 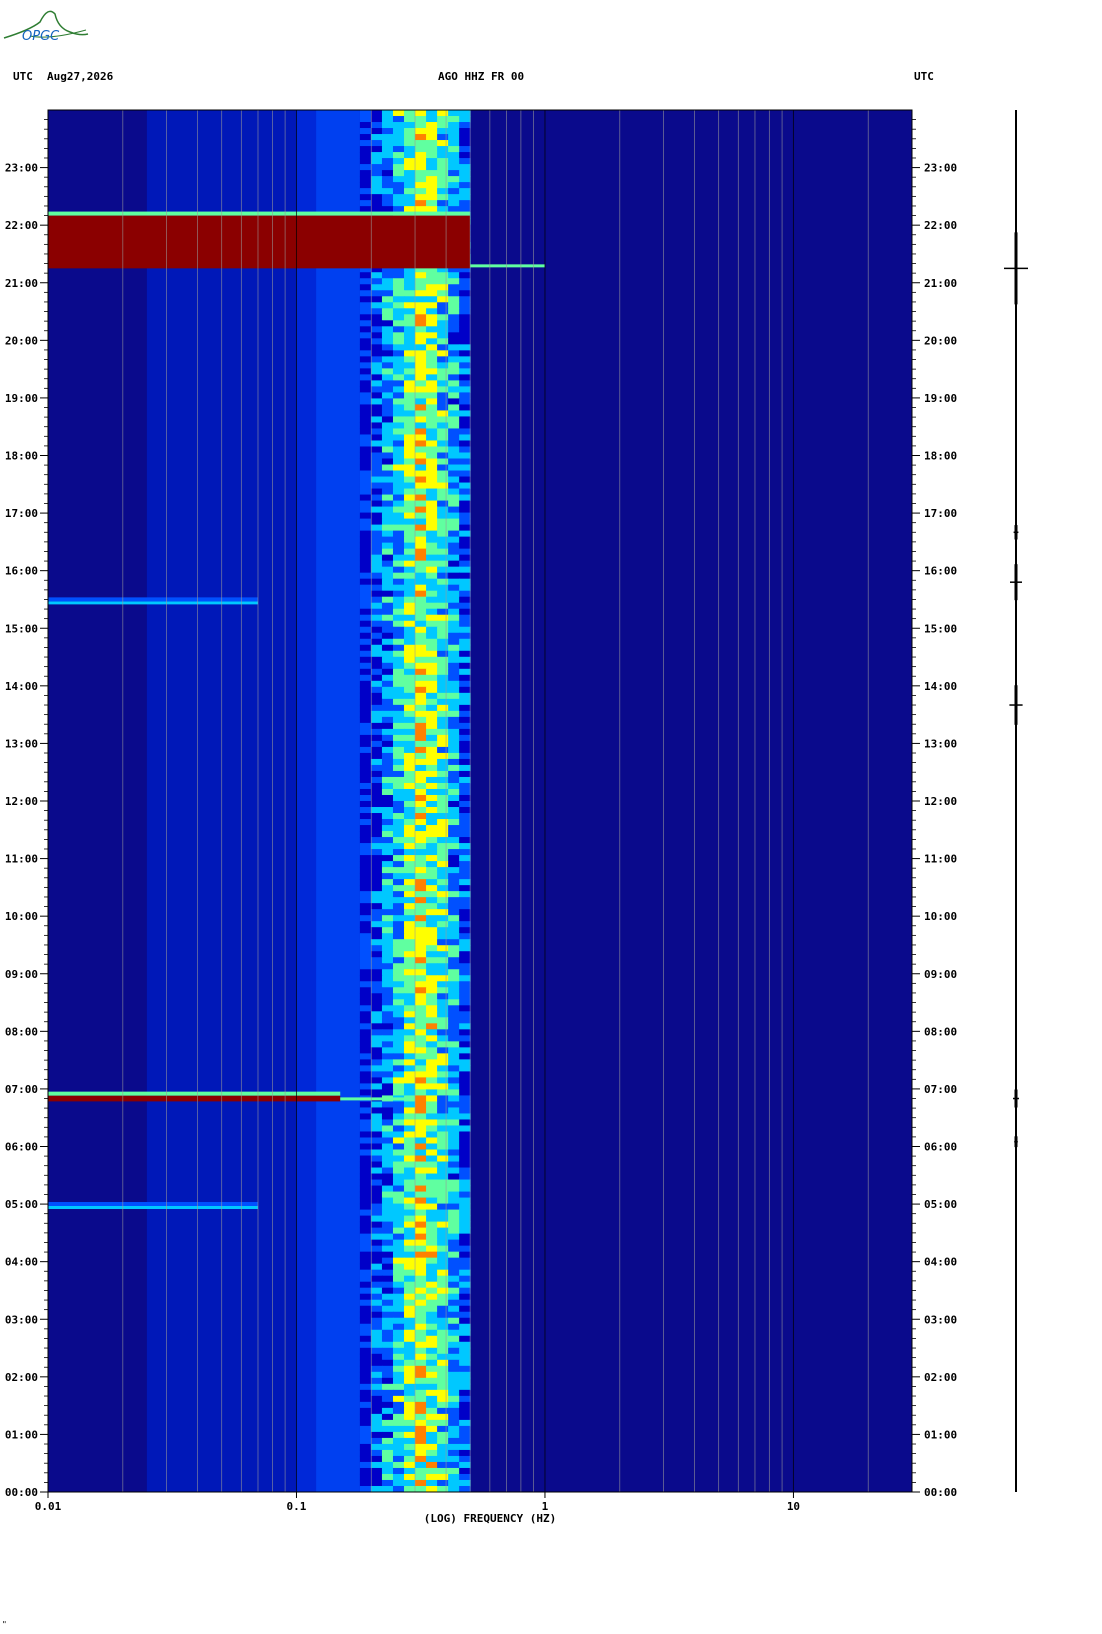 I want to click on y-tick-label: 17:00, so click(x=21, y=513).